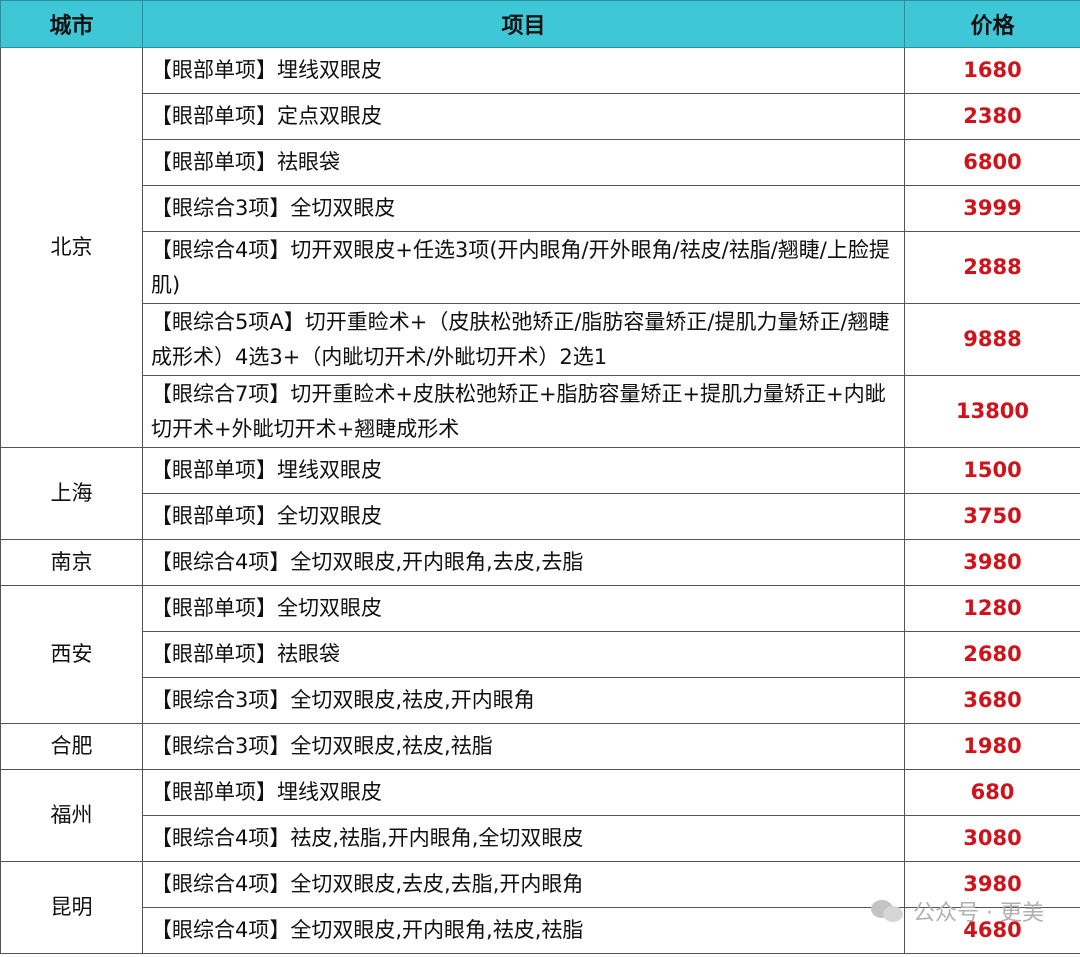 The height and width of the screenshot is (957, 1080). Describe the element at coordinates (992, 116) in the screenshot. I see `price-cell: 2380` at that location.